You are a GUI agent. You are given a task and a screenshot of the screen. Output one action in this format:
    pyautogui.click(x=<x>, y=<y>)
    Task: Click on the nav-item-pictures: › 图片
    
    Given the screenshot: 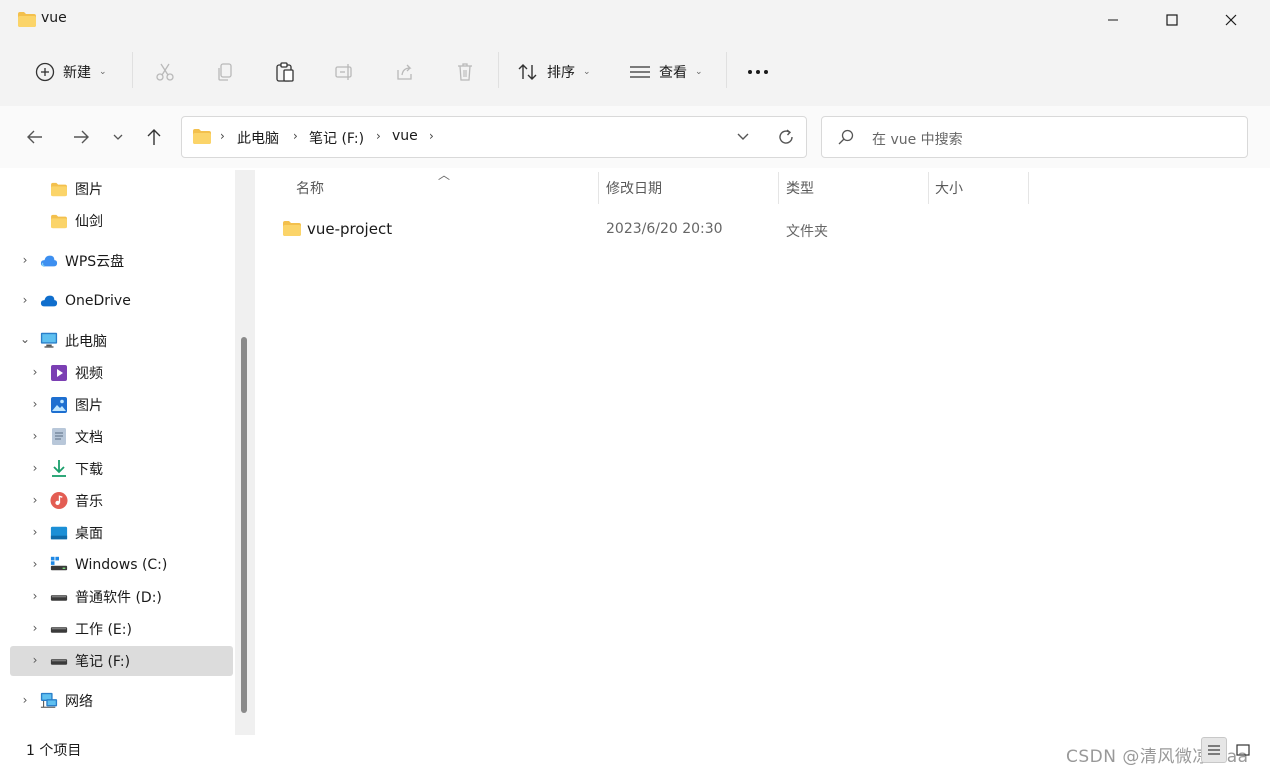 What is the action you would take?
    pyautogui.click(x=121, y=405)
    